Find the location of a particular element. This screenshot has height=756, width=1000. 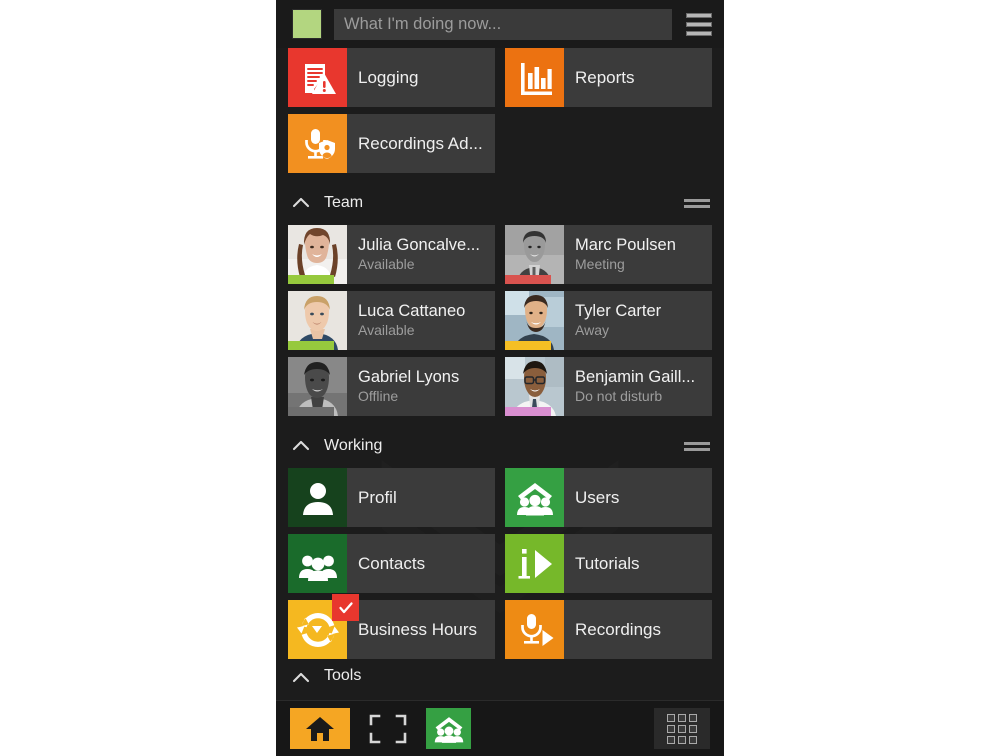

contact-text: Marc Poulsen Meeting is located at coordinates (623, 254).